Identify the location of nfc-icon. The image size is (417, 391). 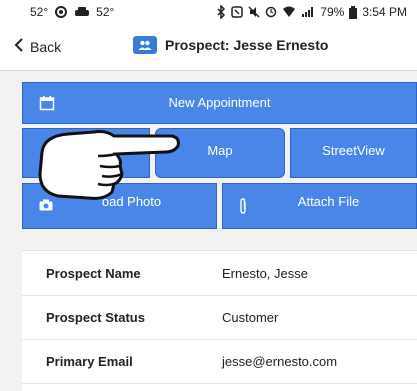
(237, 12).